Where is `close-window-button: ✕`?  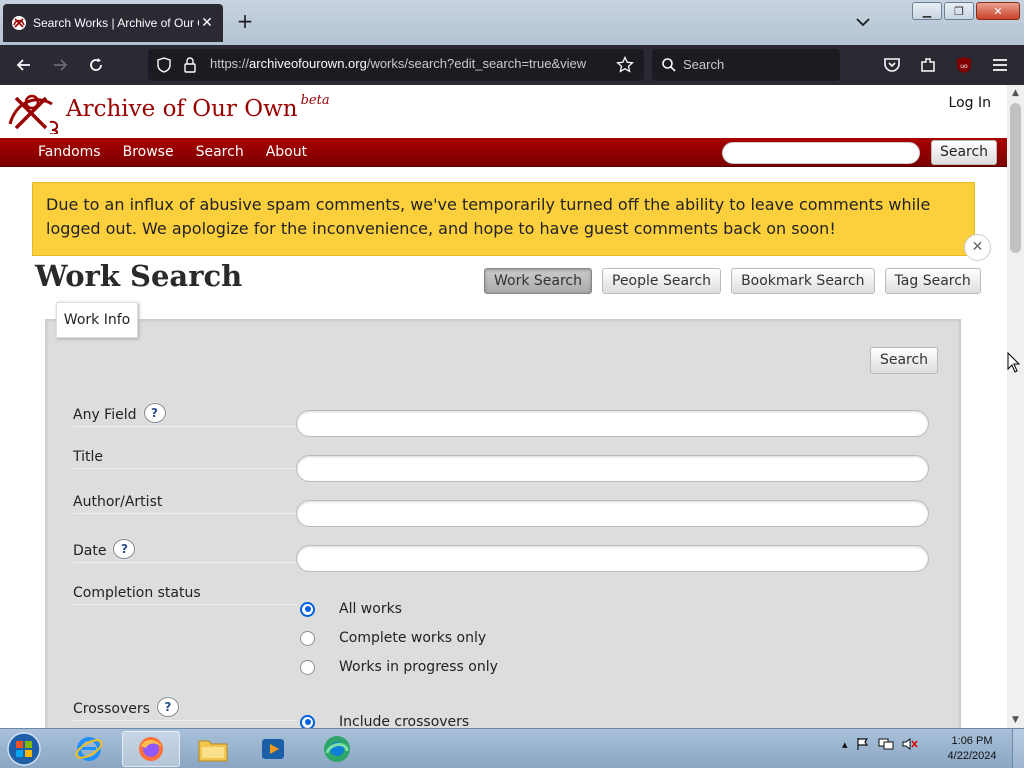
close-window-button: ✕ is located at coordinates (998, 11).